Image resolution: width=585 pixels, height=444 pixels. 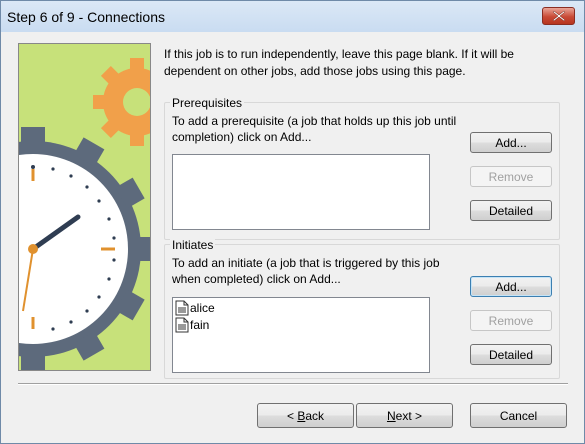 I want to click on back-label-rest: ack, so click(x=315, y=415).